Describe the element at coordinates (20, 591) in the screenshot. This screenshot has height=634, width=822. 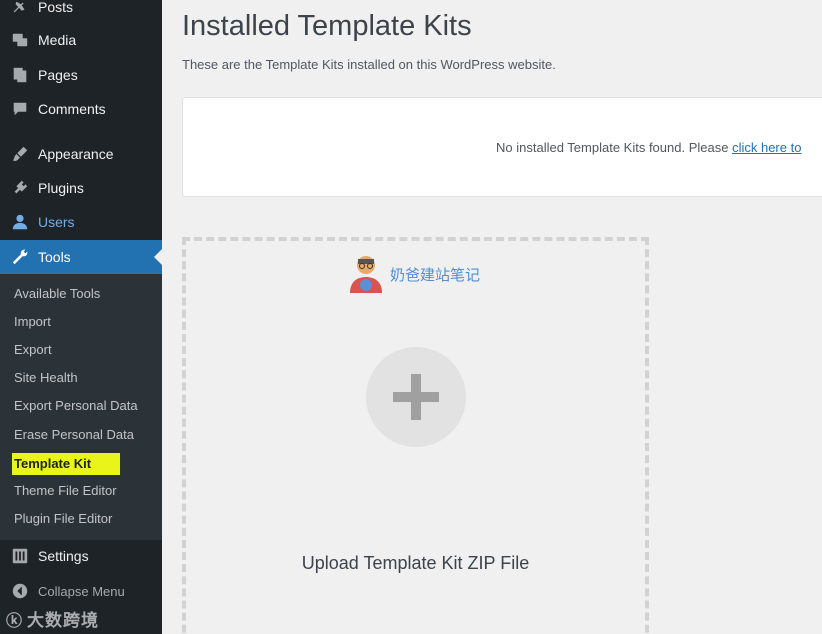
I see `collapse-arrow-icon` at that location.